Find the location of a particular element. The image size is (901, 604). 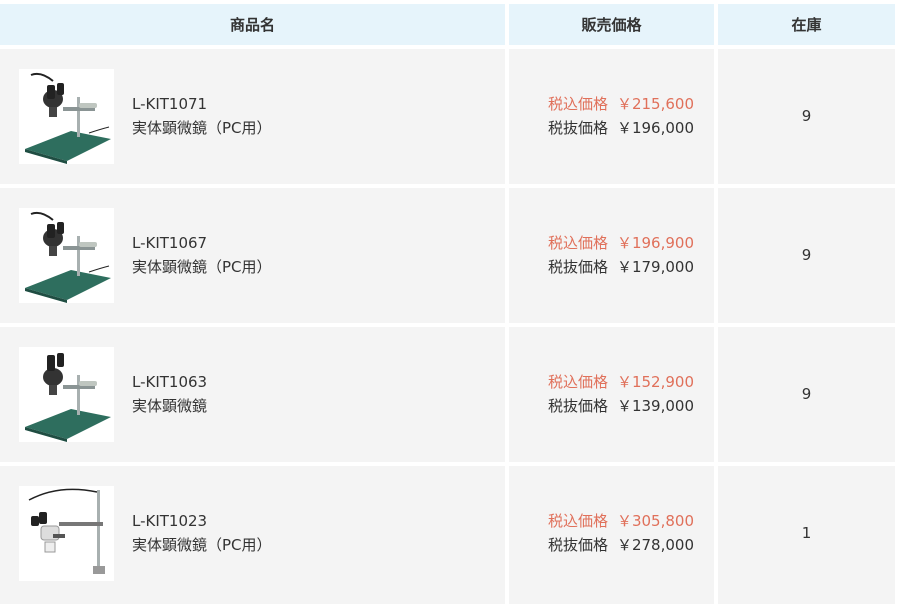

table-row-price-cell: 税込価格 ￥196,900 税抜価格 ￥179,000 is located at coordinates (611, 255).